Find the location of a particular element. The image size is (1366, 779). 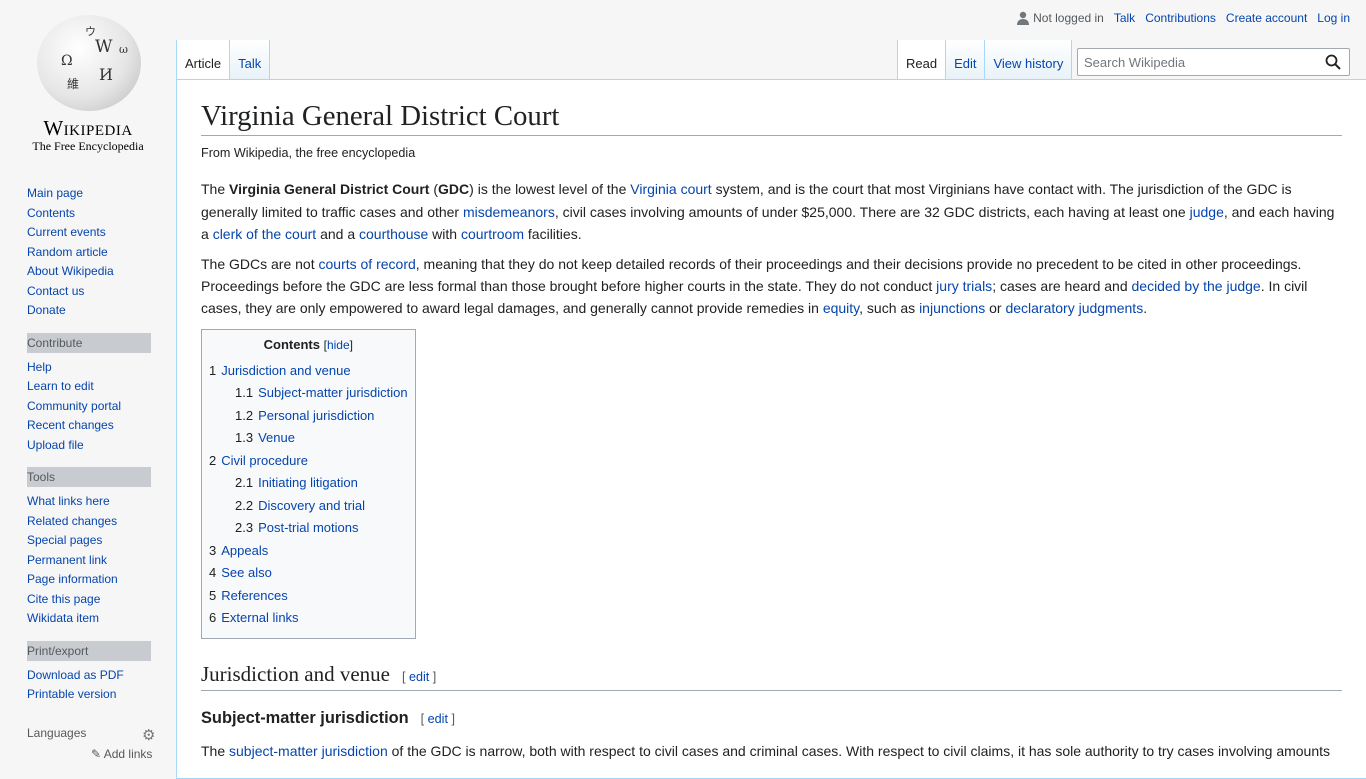

toc-number: 2.1 is located at coordinates (244, 483).